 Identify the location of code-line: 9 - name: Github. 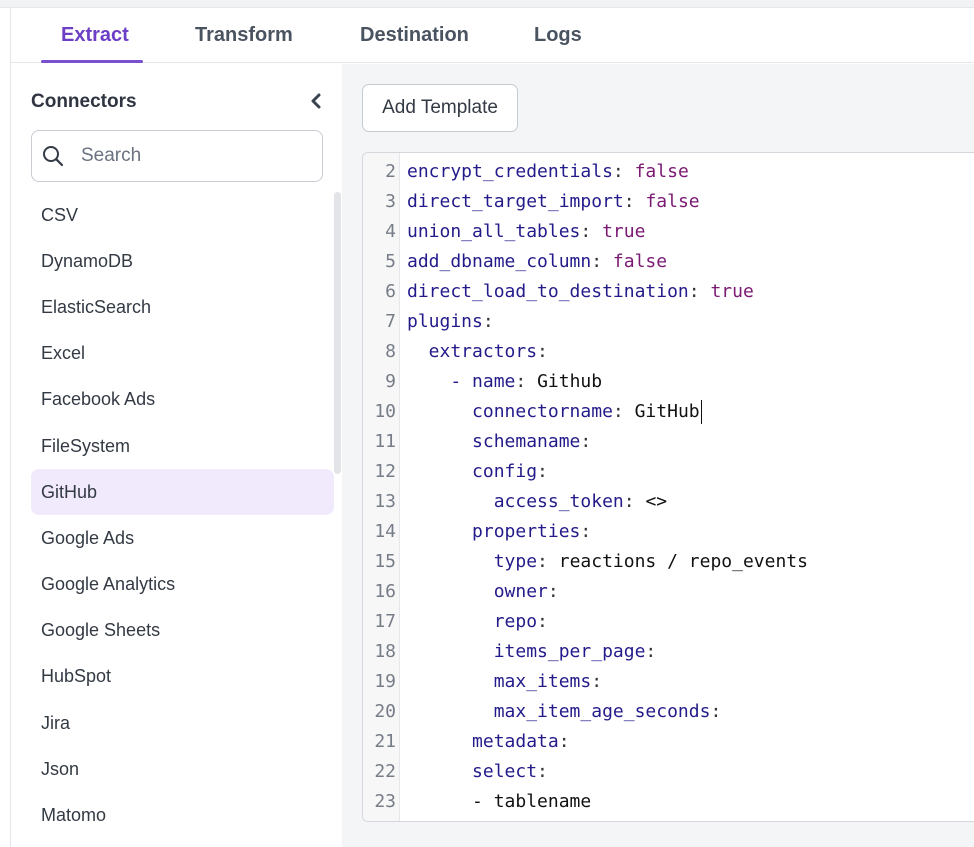
(668, 382).